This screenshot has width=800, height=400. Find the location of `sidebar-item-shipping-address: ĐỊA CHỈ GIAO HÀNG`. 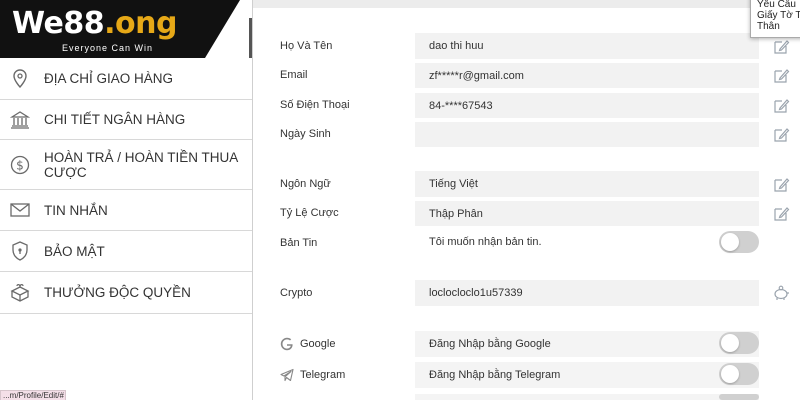

sidebar-item-shipping-address: ĐỊA CHỈ GIAO HÀNG is located at coordinates (126, 79).